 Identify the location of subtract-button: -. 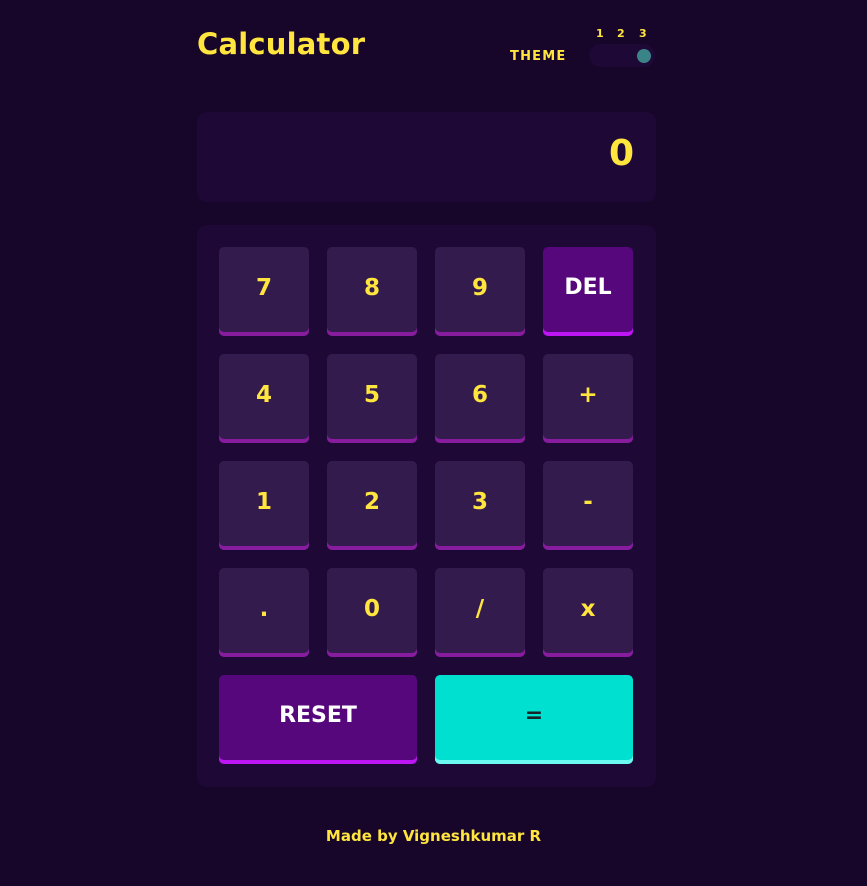
(588, 505).